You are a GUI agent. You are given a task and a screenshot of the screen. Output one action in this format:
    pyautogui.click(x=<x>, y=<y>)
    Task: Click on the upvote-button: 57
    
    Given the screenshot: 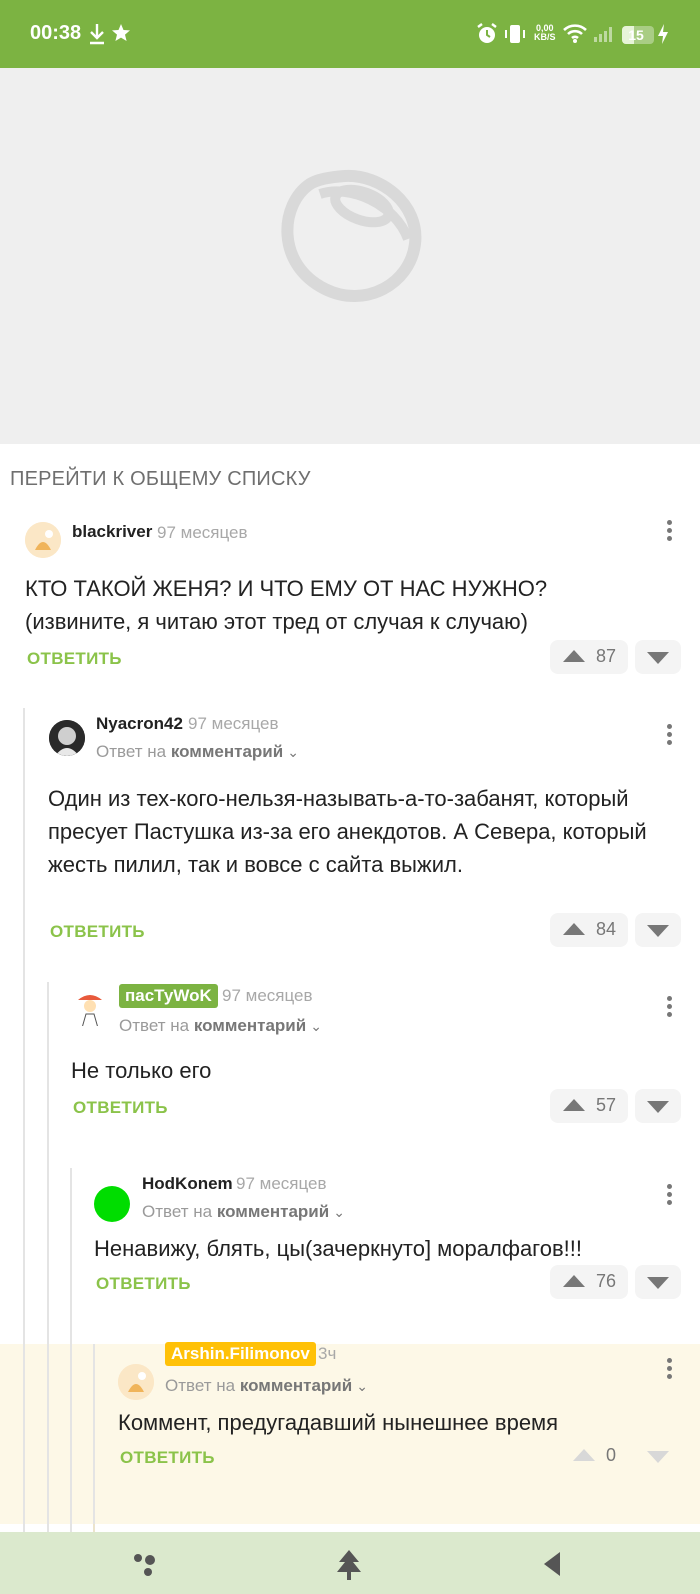 What is the action you would take?
    pyautogui.click(x=589, y=1106)
    